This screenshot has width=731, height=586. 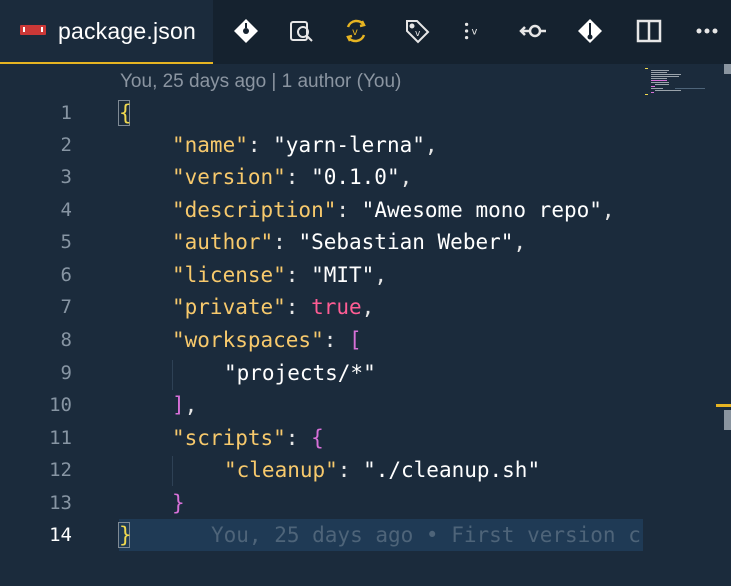 I want to click on git-commit-icon, so click(x=246, y=31).